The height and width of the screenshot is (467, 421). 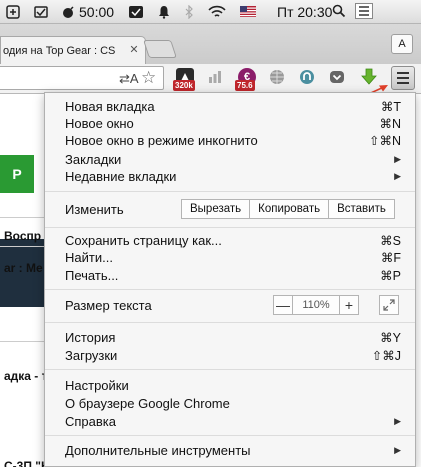 What do you see at coordinates (403, 73) in the screenshot?
I see `hamburger-icon` at bounding box center [403, 73].